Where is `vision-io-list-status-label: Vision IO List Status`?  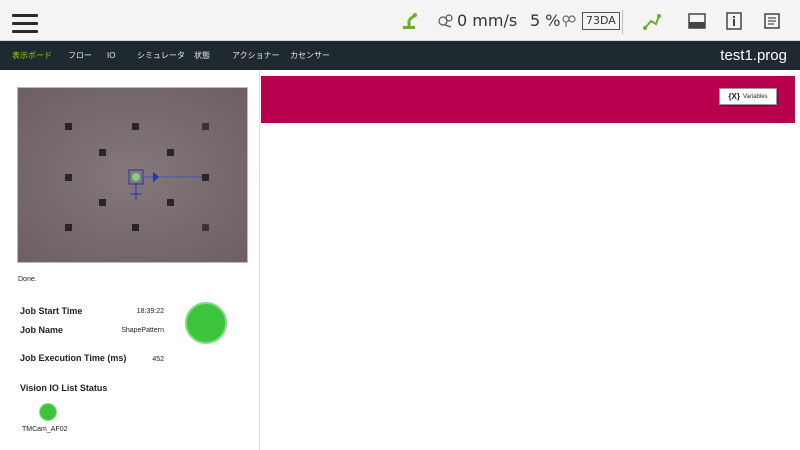 vision-io-list-status-label: Vision IO List Status is located at coordinates (64, 388).